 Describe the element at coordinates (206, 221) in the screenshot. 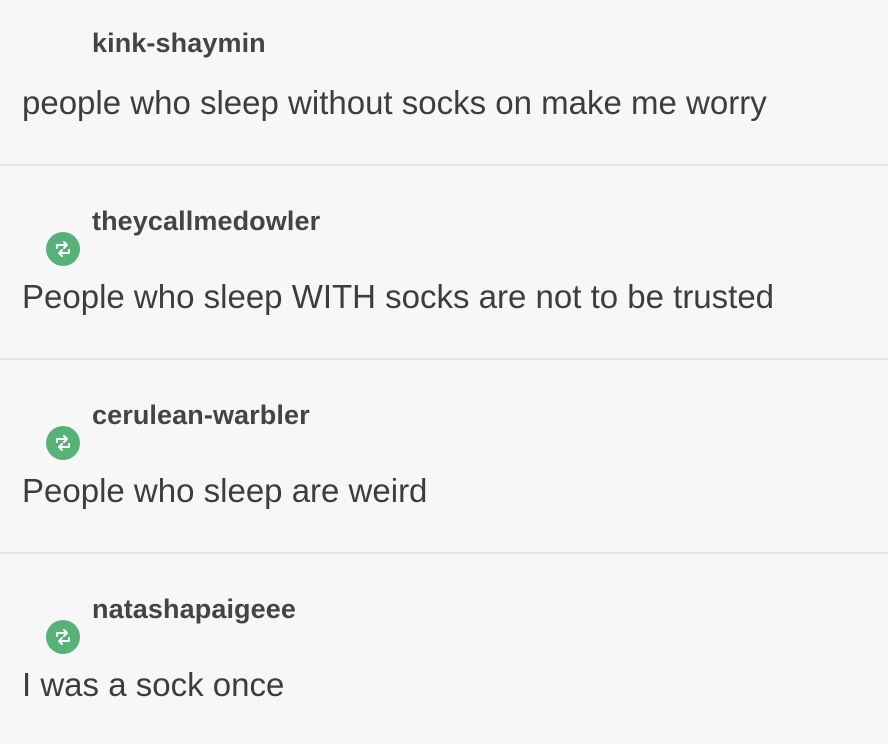

I see `post-username: theycallmedowler` at that location.